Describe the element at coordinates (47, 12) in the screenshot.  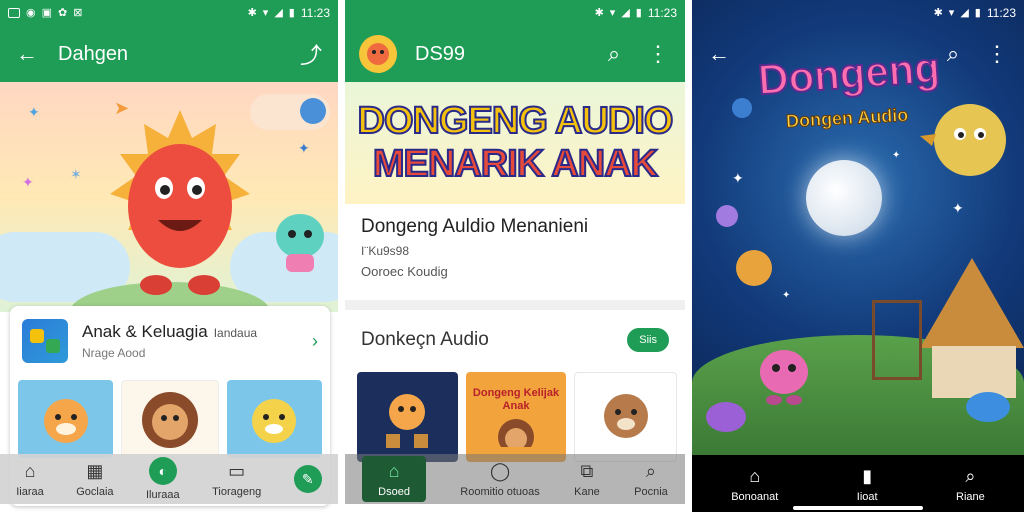
I see `notification-icon: ▣` at that location.